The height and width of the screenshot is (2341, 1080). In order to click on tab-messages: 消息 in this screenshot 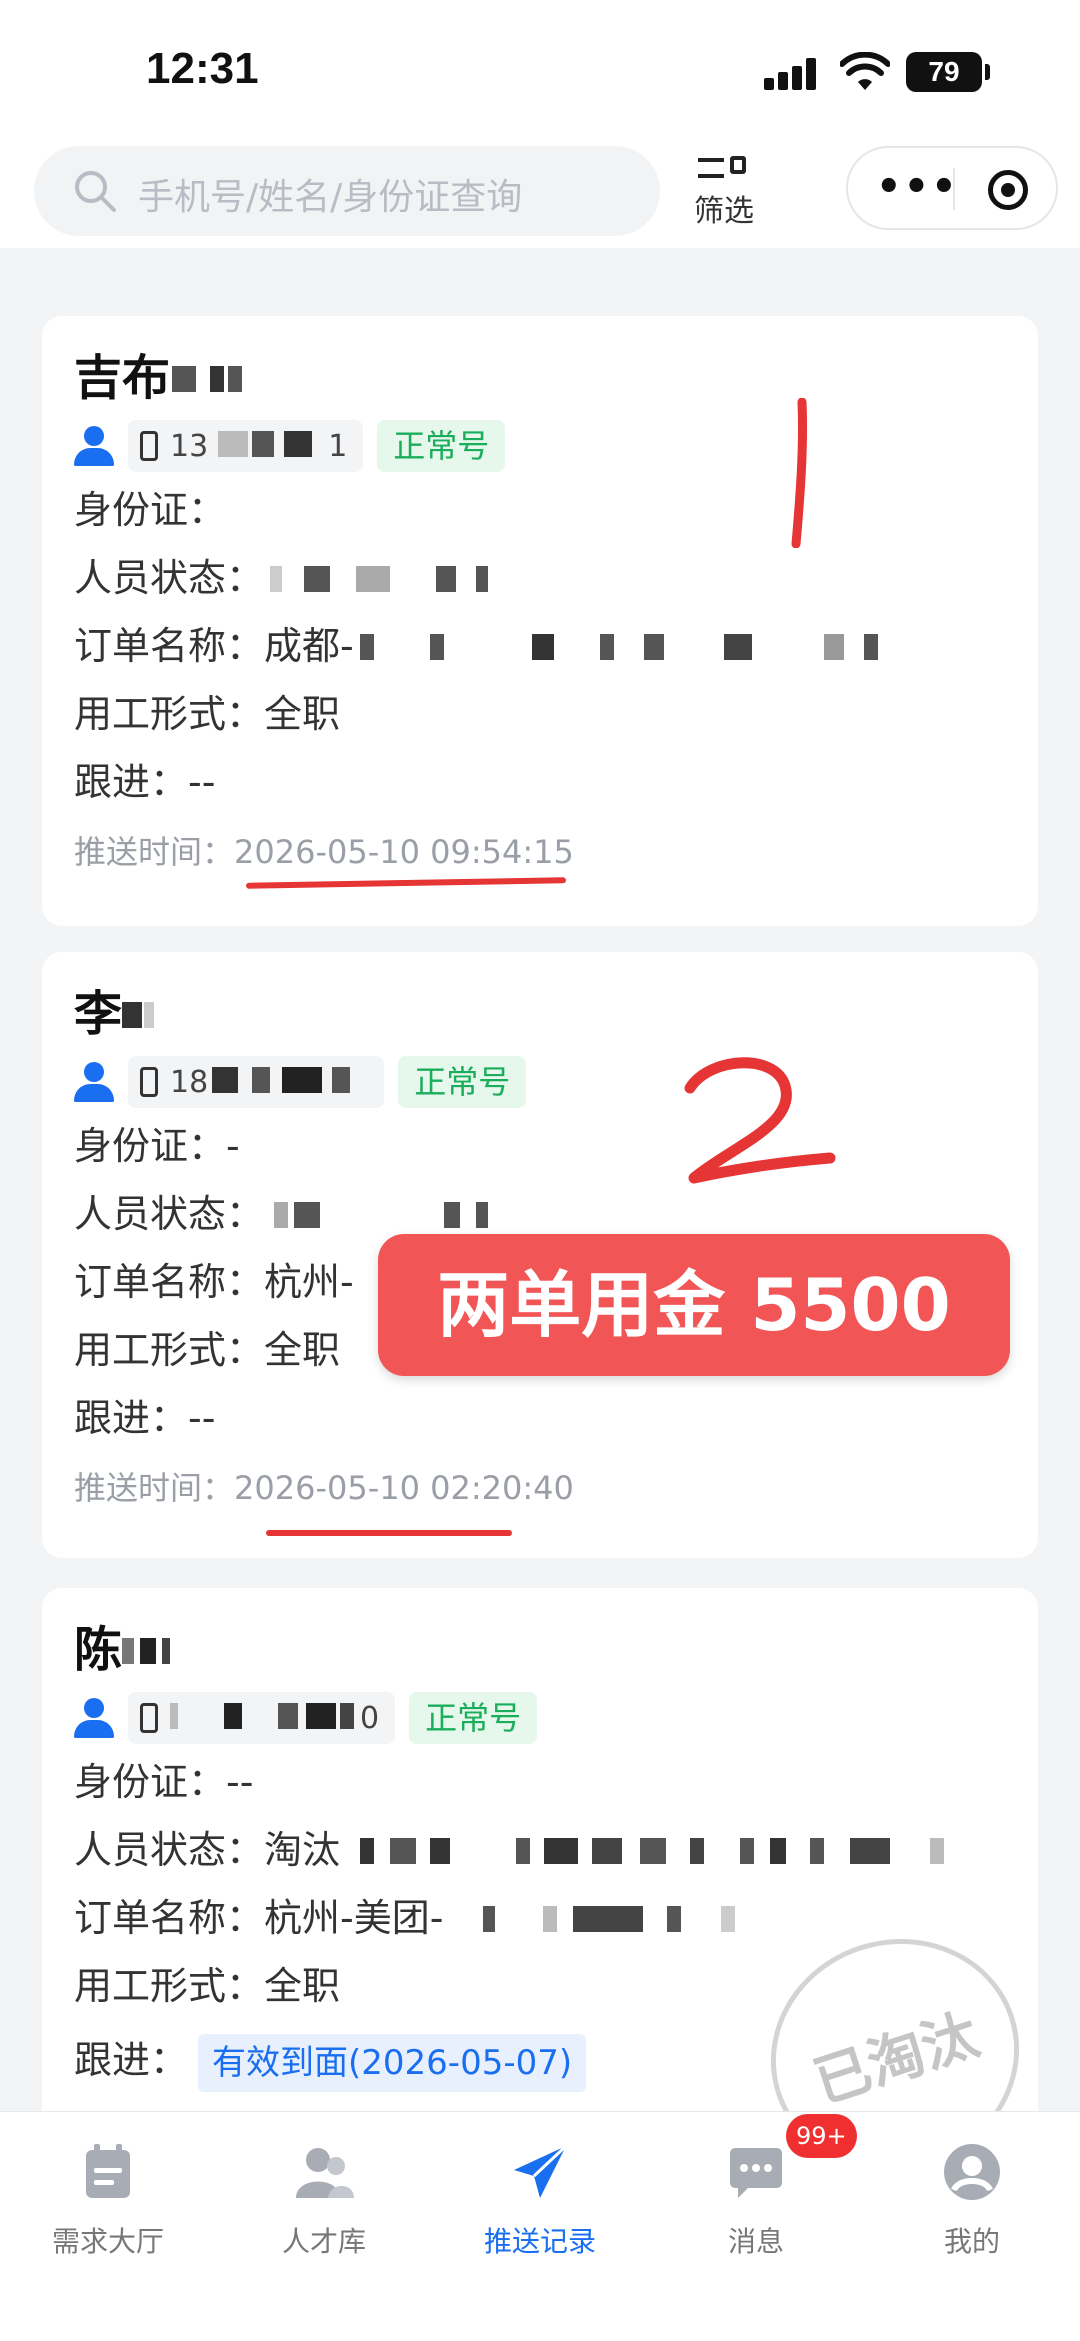, I will do `click(756, 2200)`.